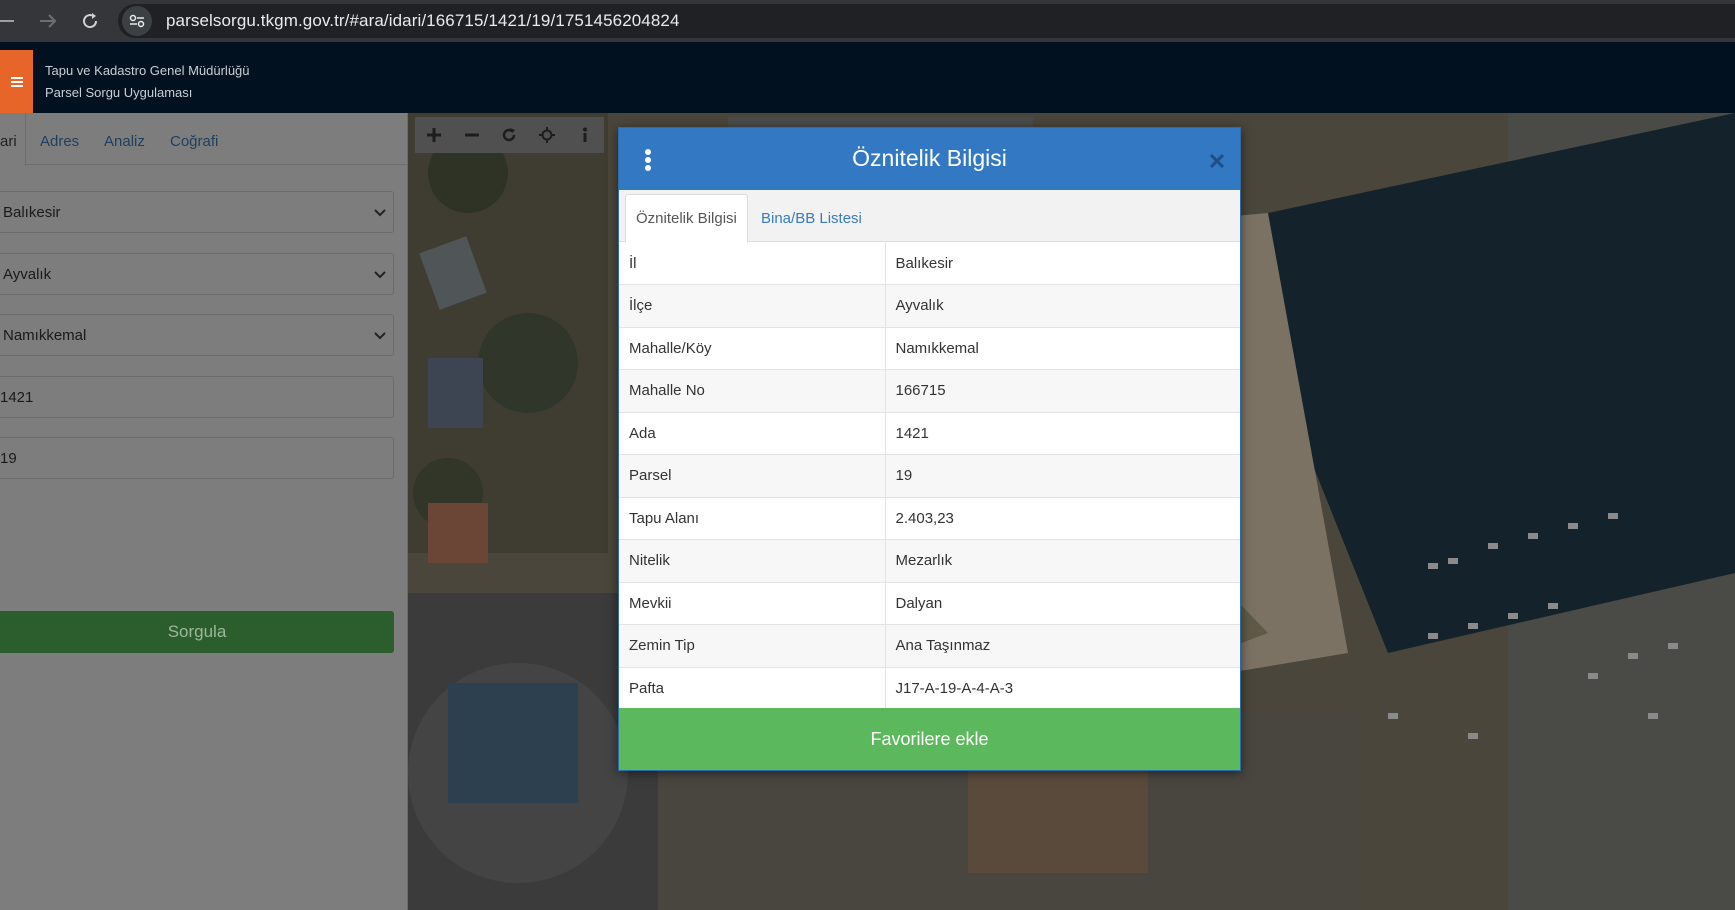 The image size is (1735, 910). Describe the element at coordinates (752, 391) in the screenshot. I see `attribute-key: Mahalle No` at that location.